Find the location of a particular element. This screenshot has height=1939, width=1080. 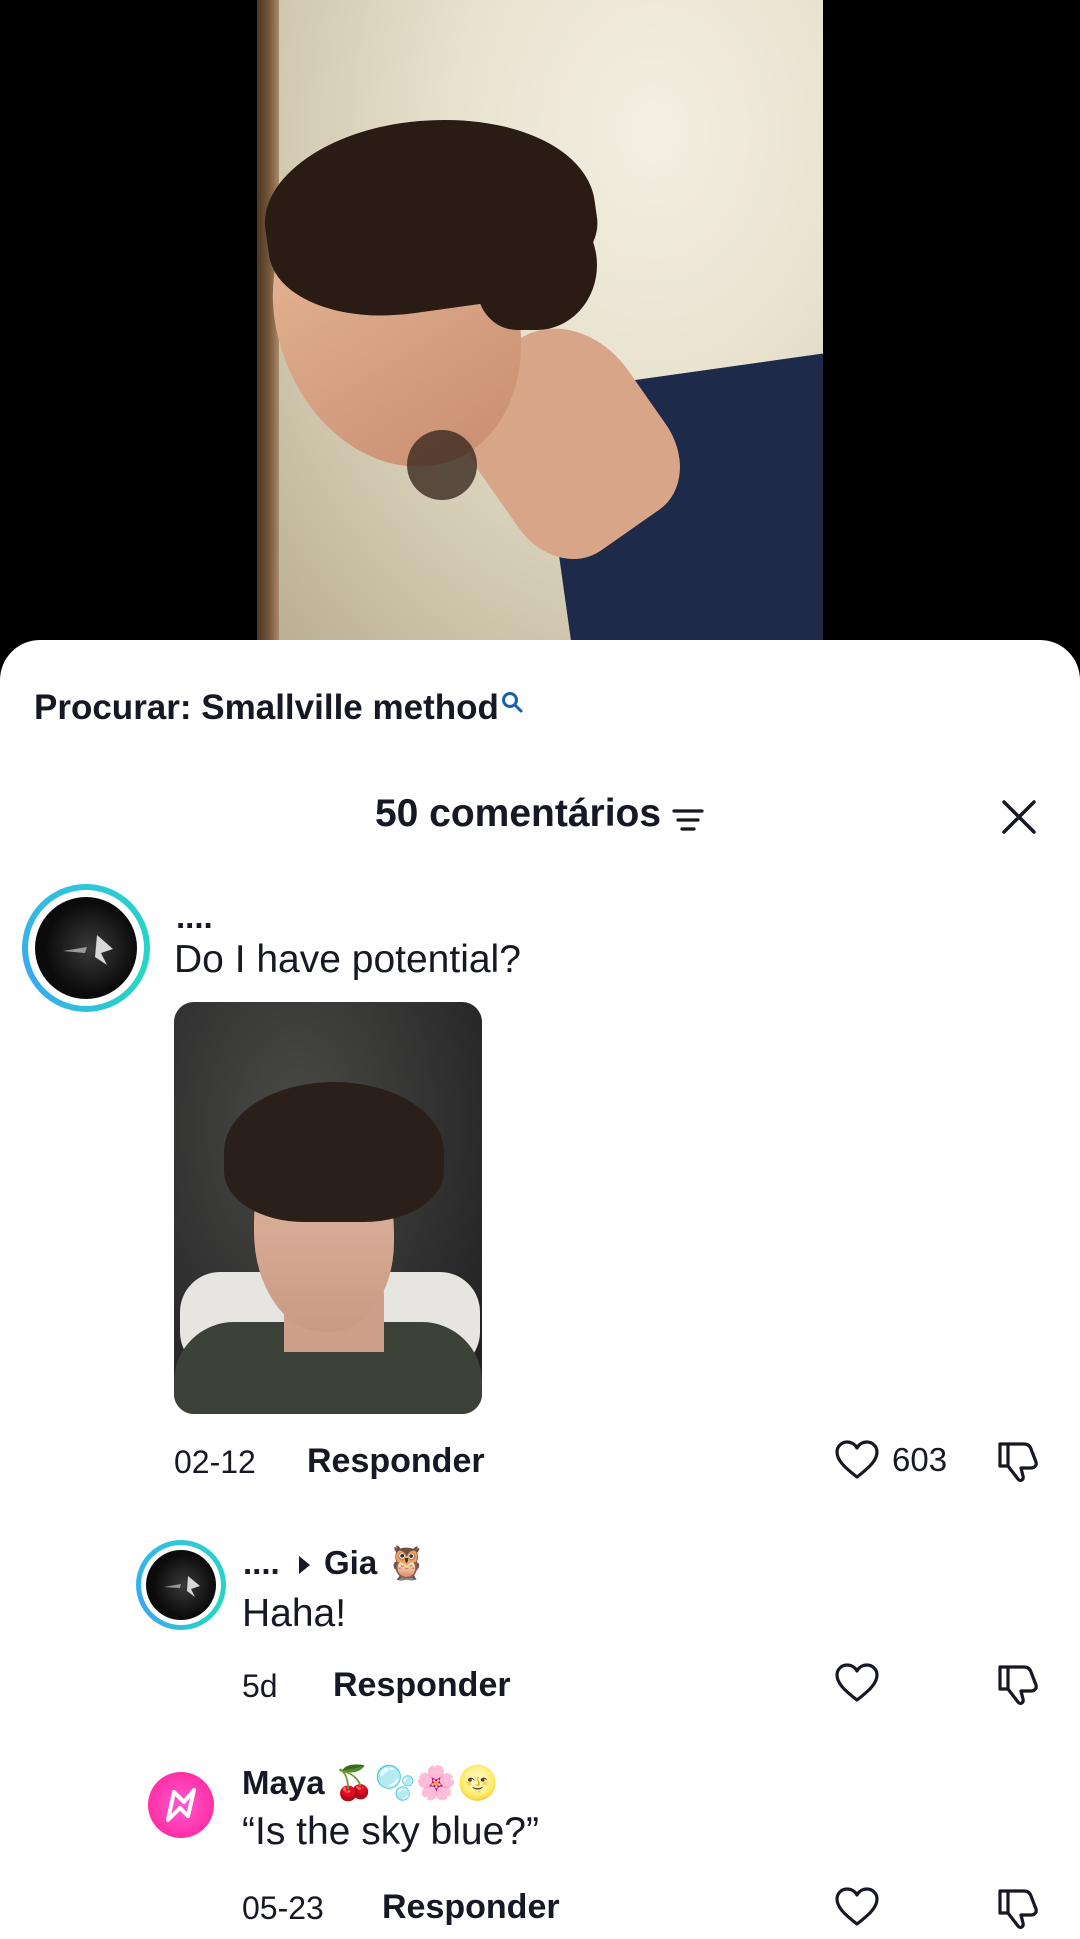

comment-text: Do I have potential? is located at coordinates (347, 959).